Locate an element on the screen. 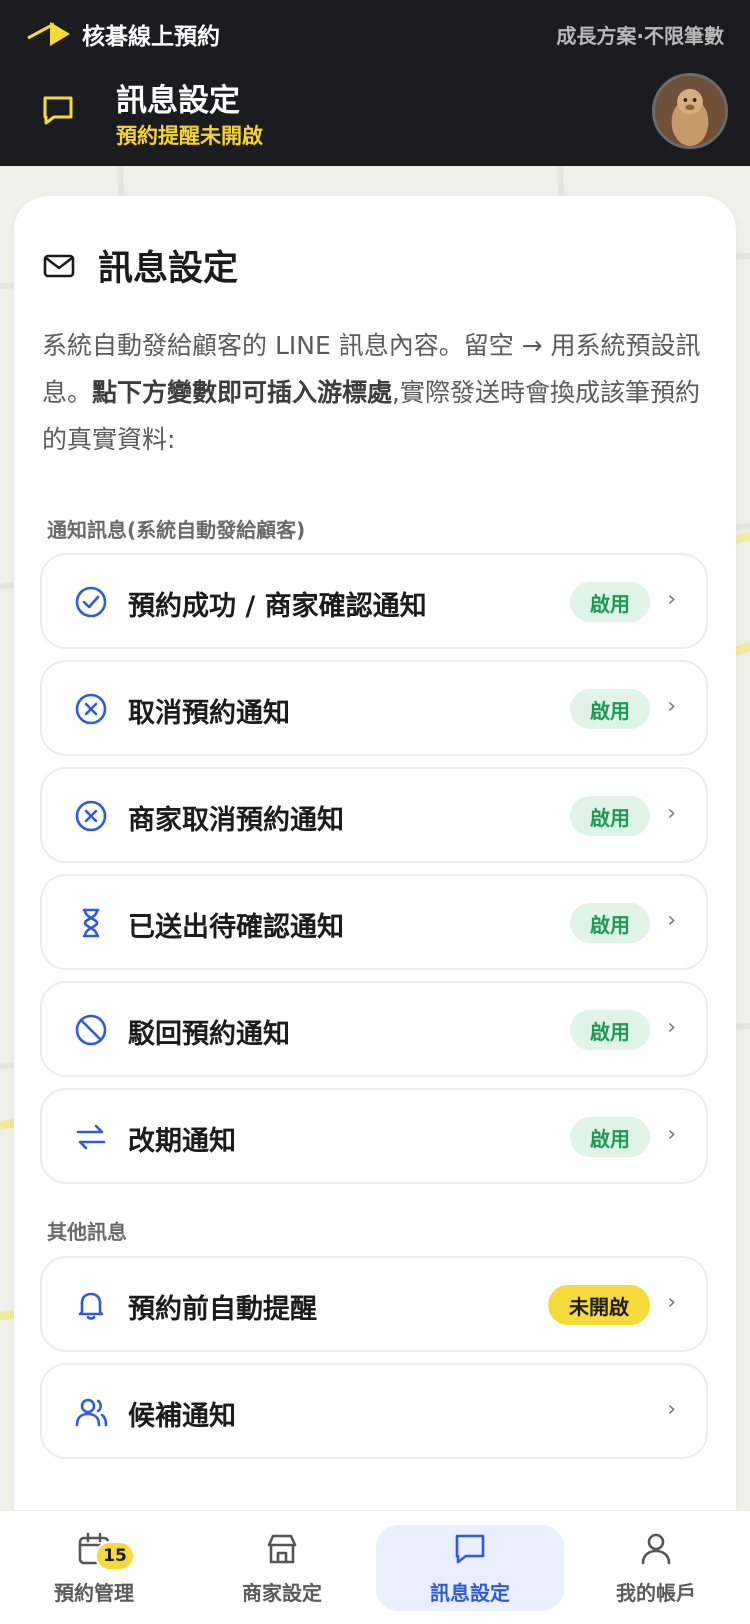 The height and width of the screenshot is (1624, 750). section-label-other: 其他訊息 is located at coordinates (87, 1232).